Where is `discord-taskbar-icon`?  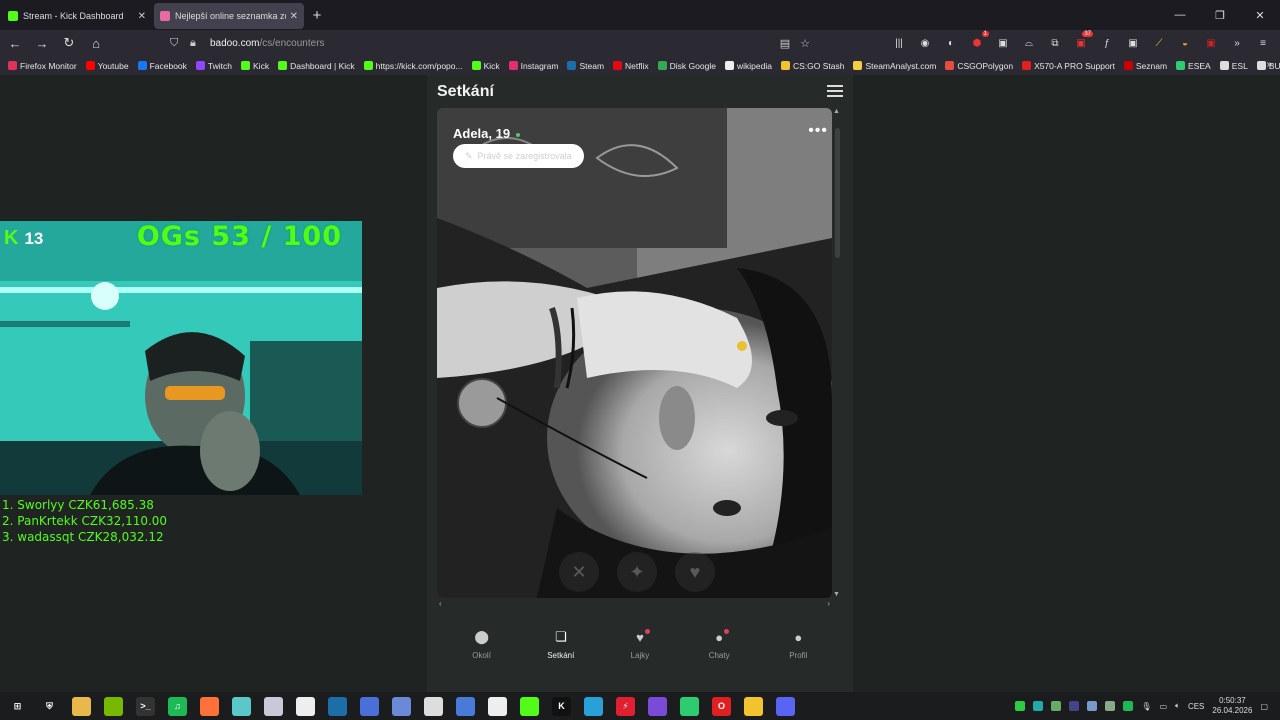
discord-taskbar-icon is located at coordinates (785, 706).